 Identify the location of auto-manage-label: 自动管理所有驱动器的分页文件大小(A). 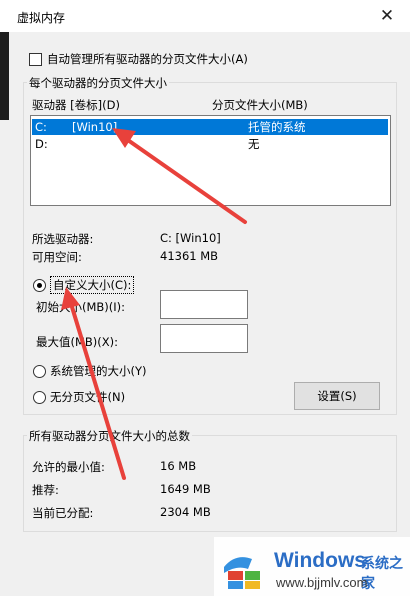
(147, 59).